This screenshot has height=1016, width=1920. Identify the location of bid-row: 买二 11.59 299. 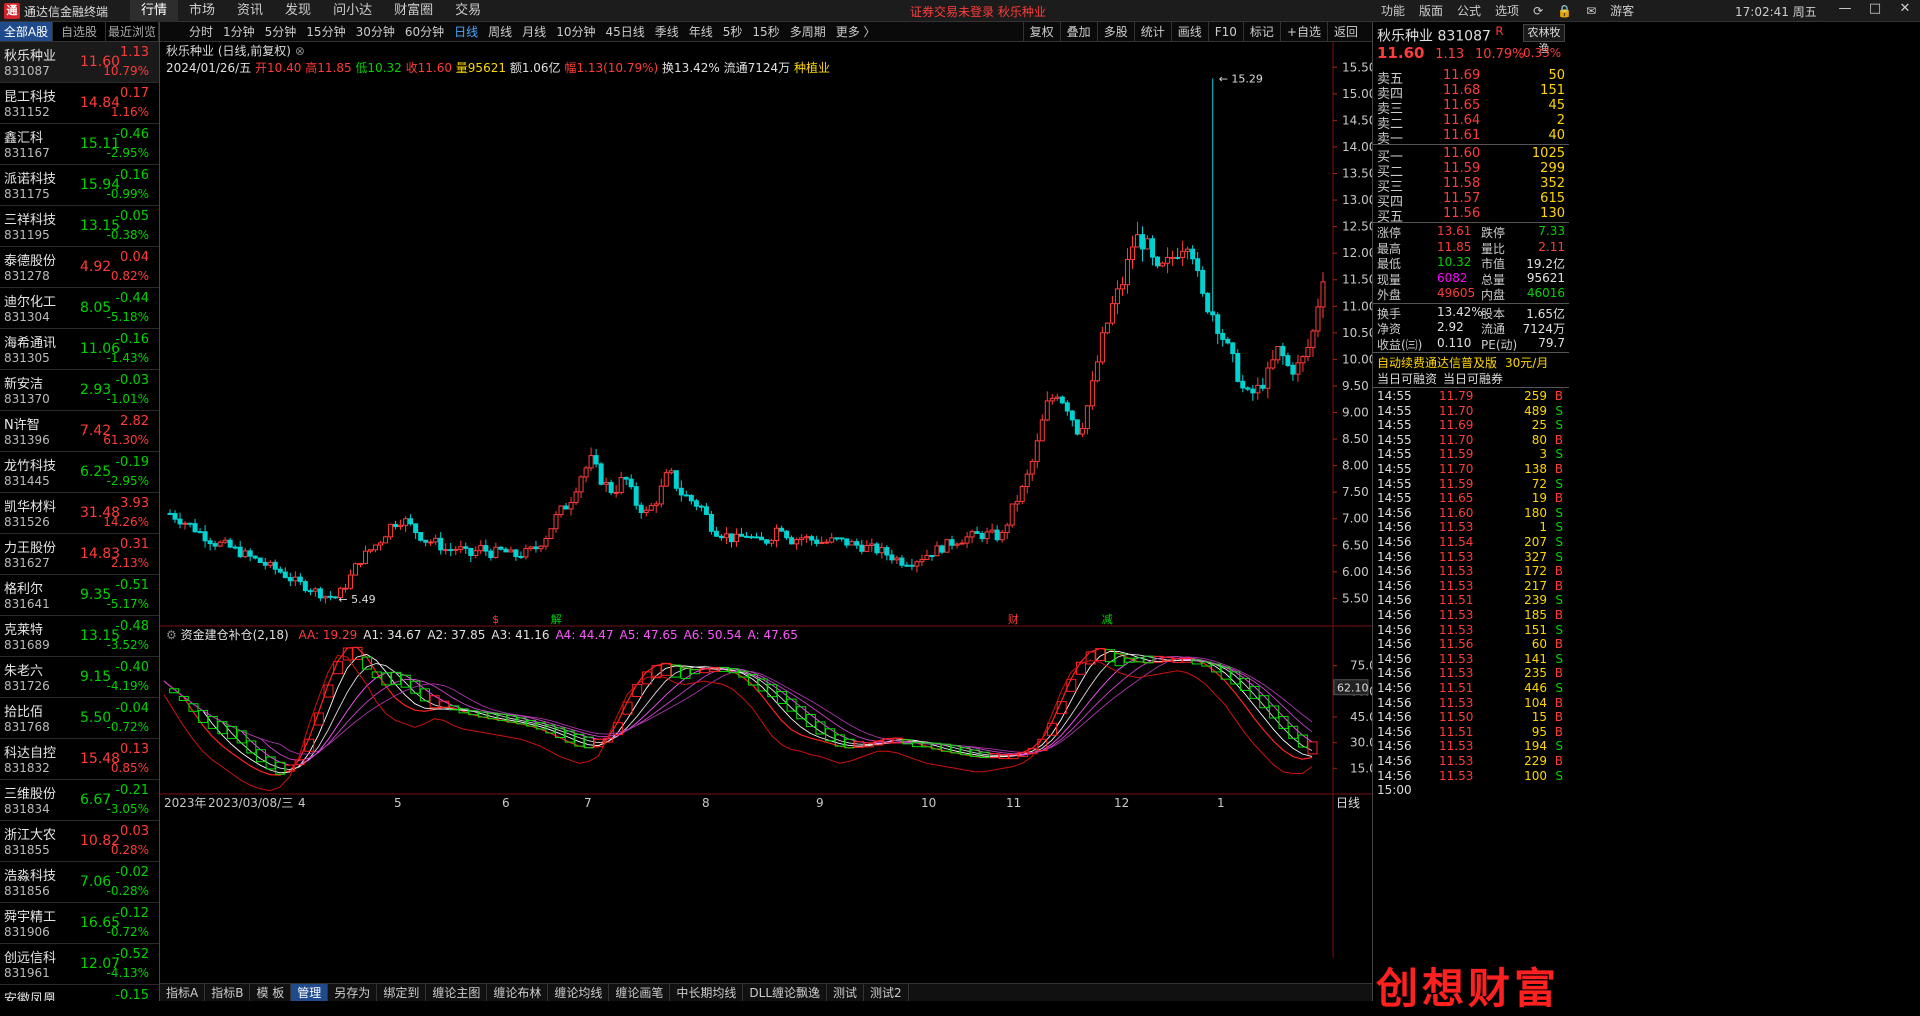
(1471, 170).